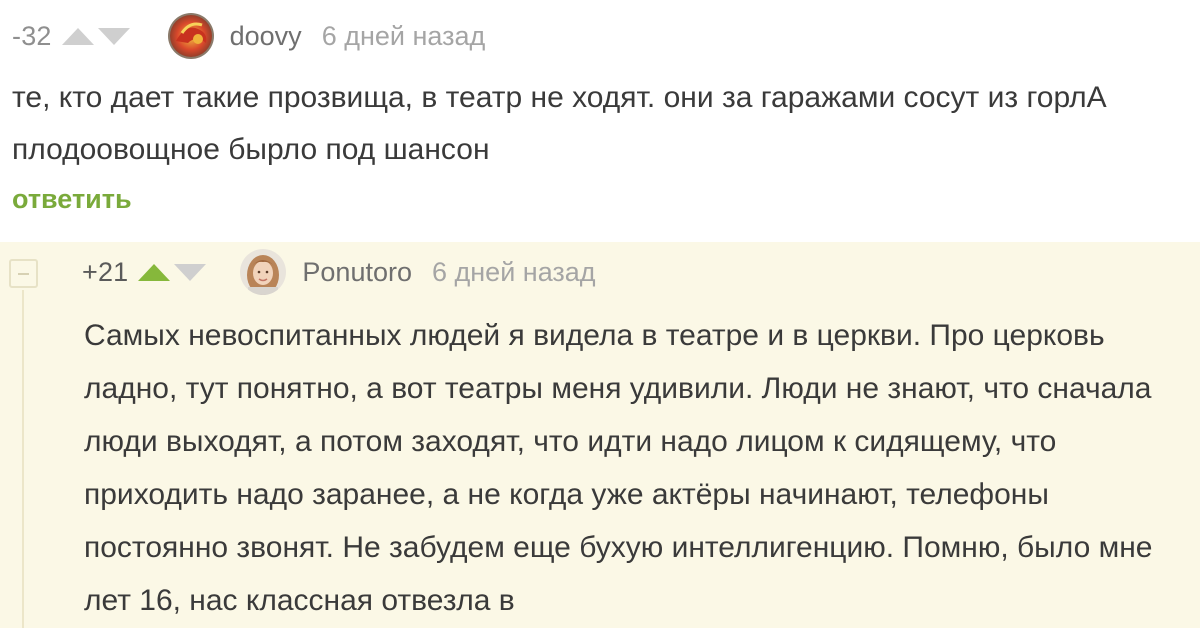 This screenshot has height=628, width=1200. Describe the element at coordinates (266, 36) in the screenshot. I see `username: doovy` at that location.